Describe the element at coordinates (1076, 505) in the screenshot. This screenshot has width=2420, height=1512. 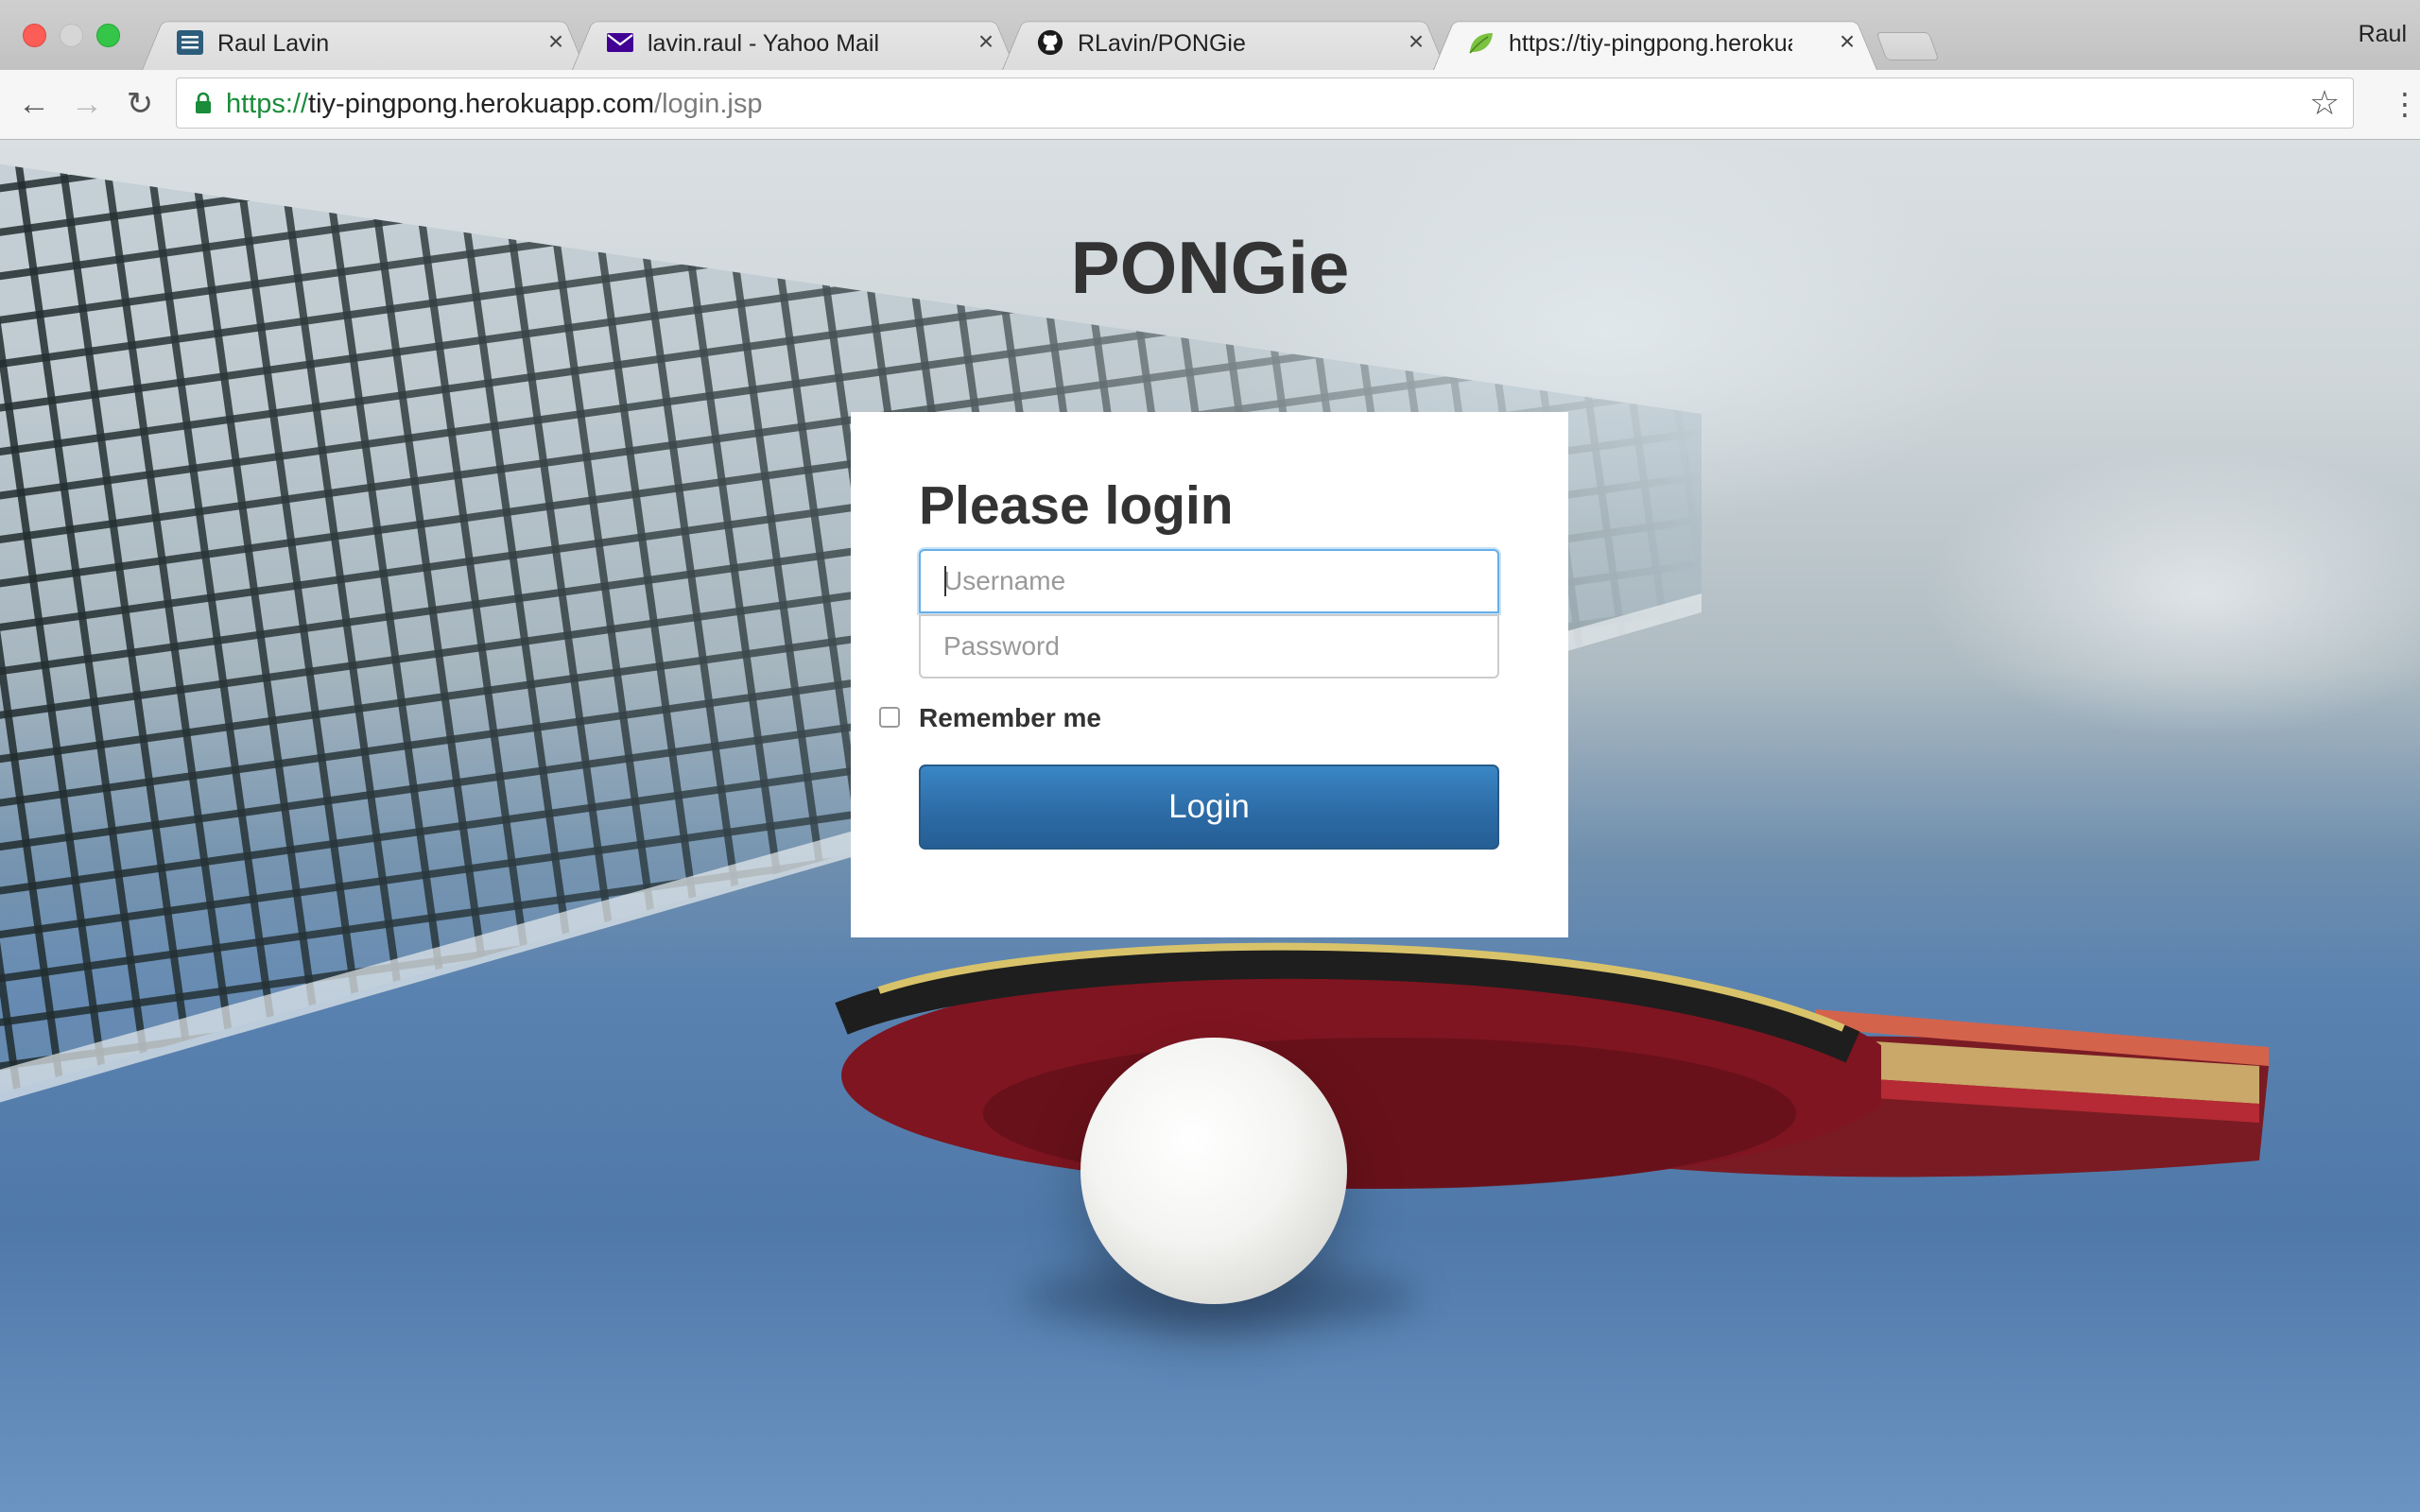
I see `login-heading: Please login` at that location.